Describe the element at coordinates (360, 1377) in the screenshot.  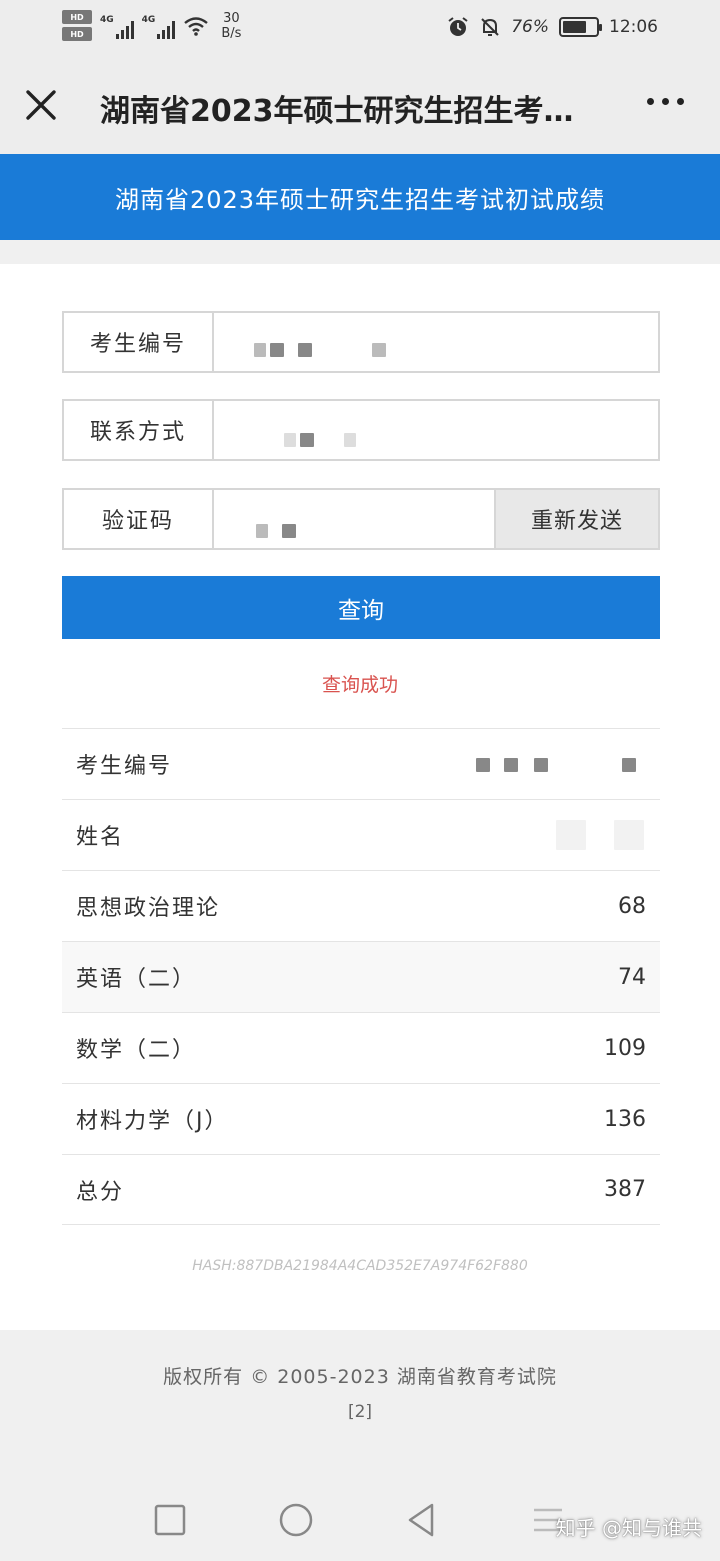
I see `copyright-text: 版权所有 © 2005-2023 湖南省教育考试院` at that location.